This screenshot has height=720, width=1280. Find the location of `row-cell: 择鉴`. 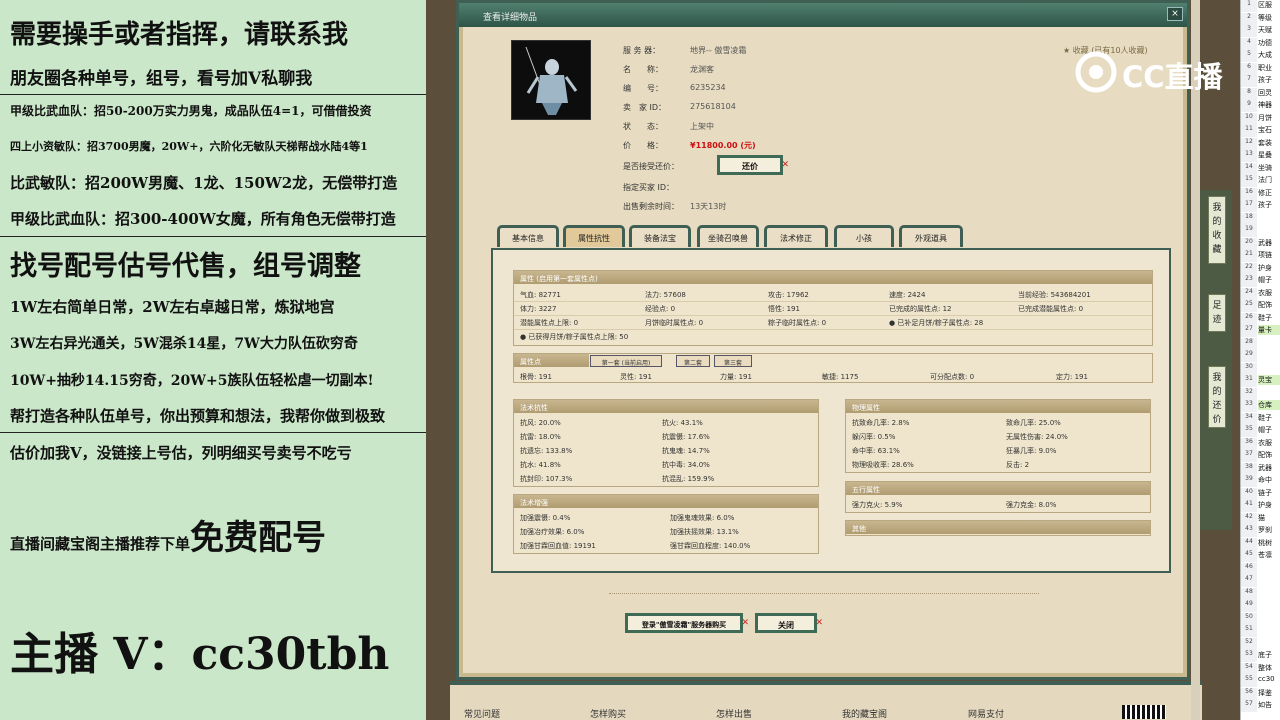

row-cell: 择鉴 is located at coordinates (1269, 693).